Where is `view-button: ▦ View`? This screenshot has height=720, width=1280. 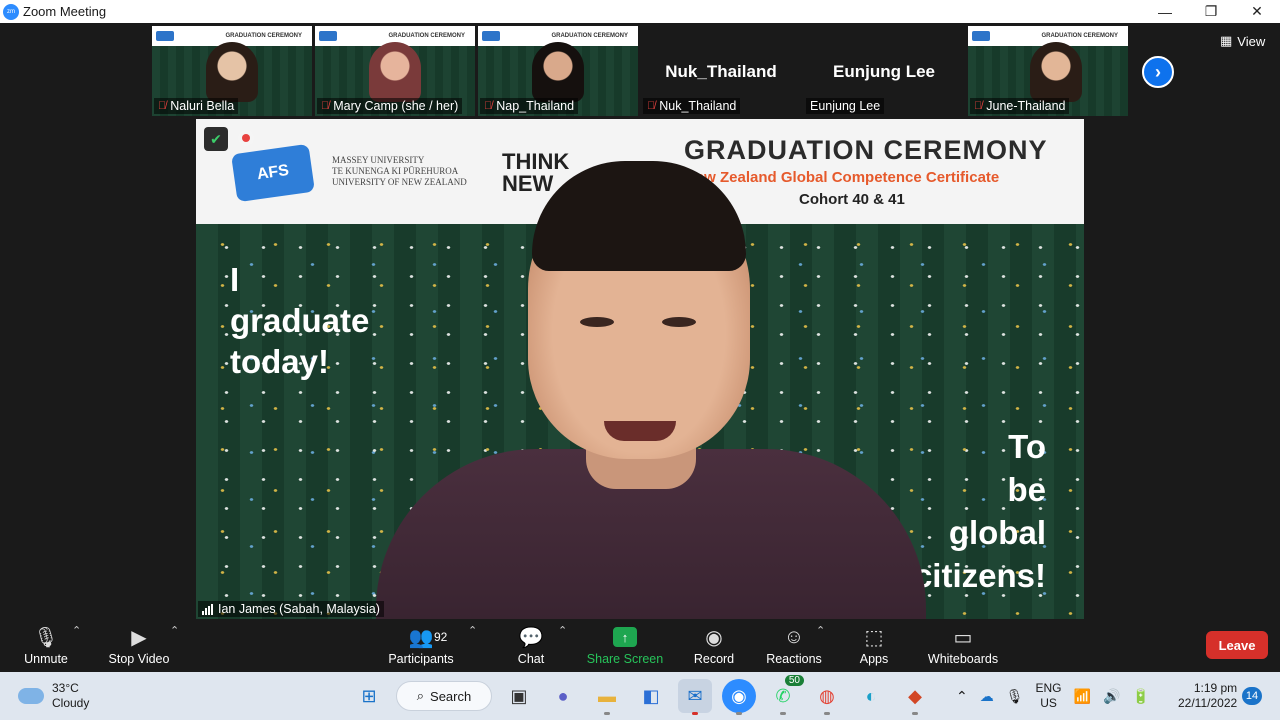 view-button: ▦ View is located at coordinates (1242, 41).